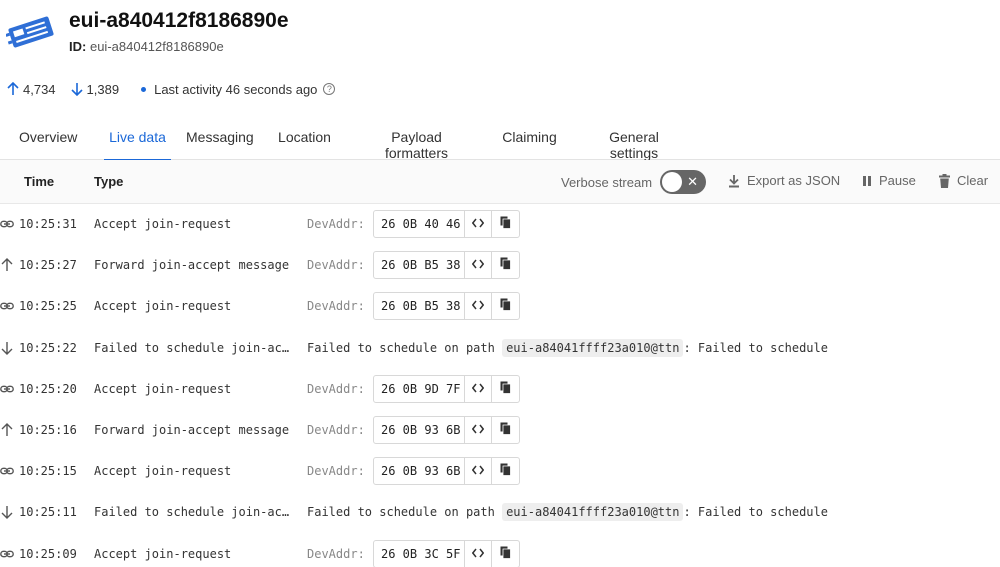  Describe the element at coordinates (109, 181) in the screenshot. I see `type-column-header: Type` at that location.